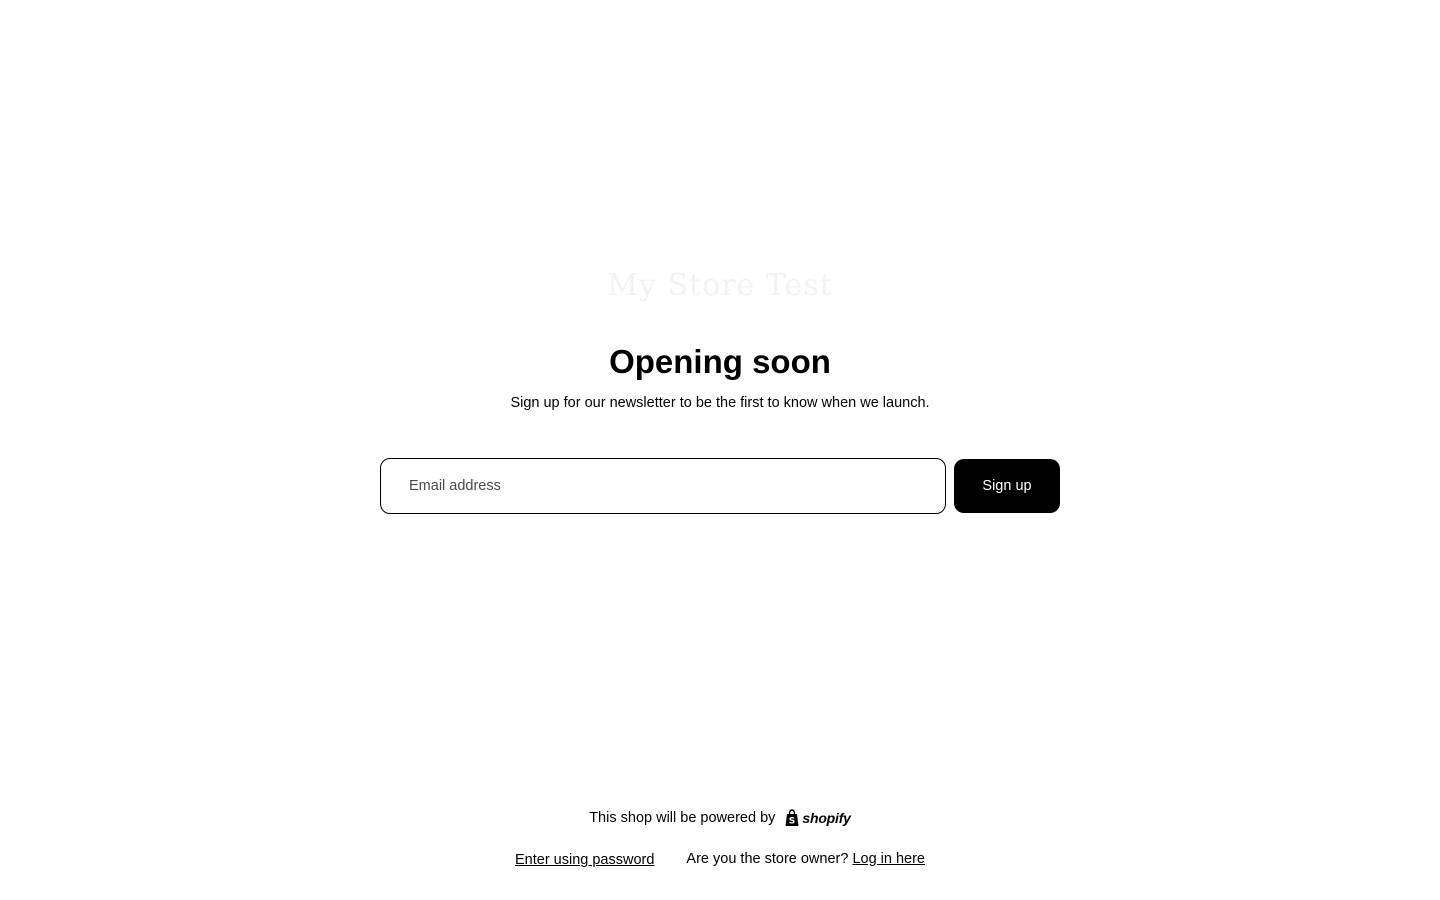  Describe the element at coordinates (720, 361) in the screenshot. I see `page-title: Opening soon` at that location.